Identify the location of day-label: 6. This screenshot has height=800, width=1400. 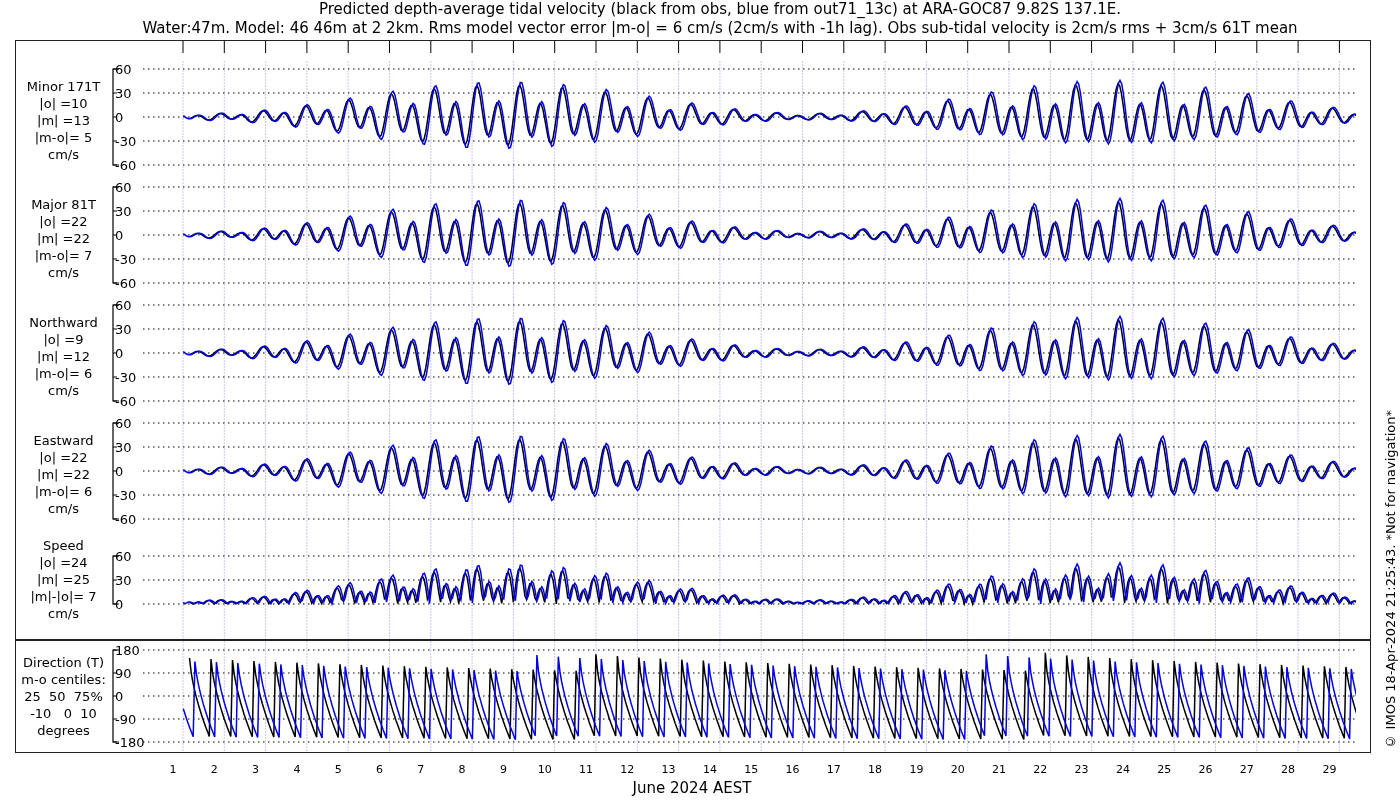
(379, 769).